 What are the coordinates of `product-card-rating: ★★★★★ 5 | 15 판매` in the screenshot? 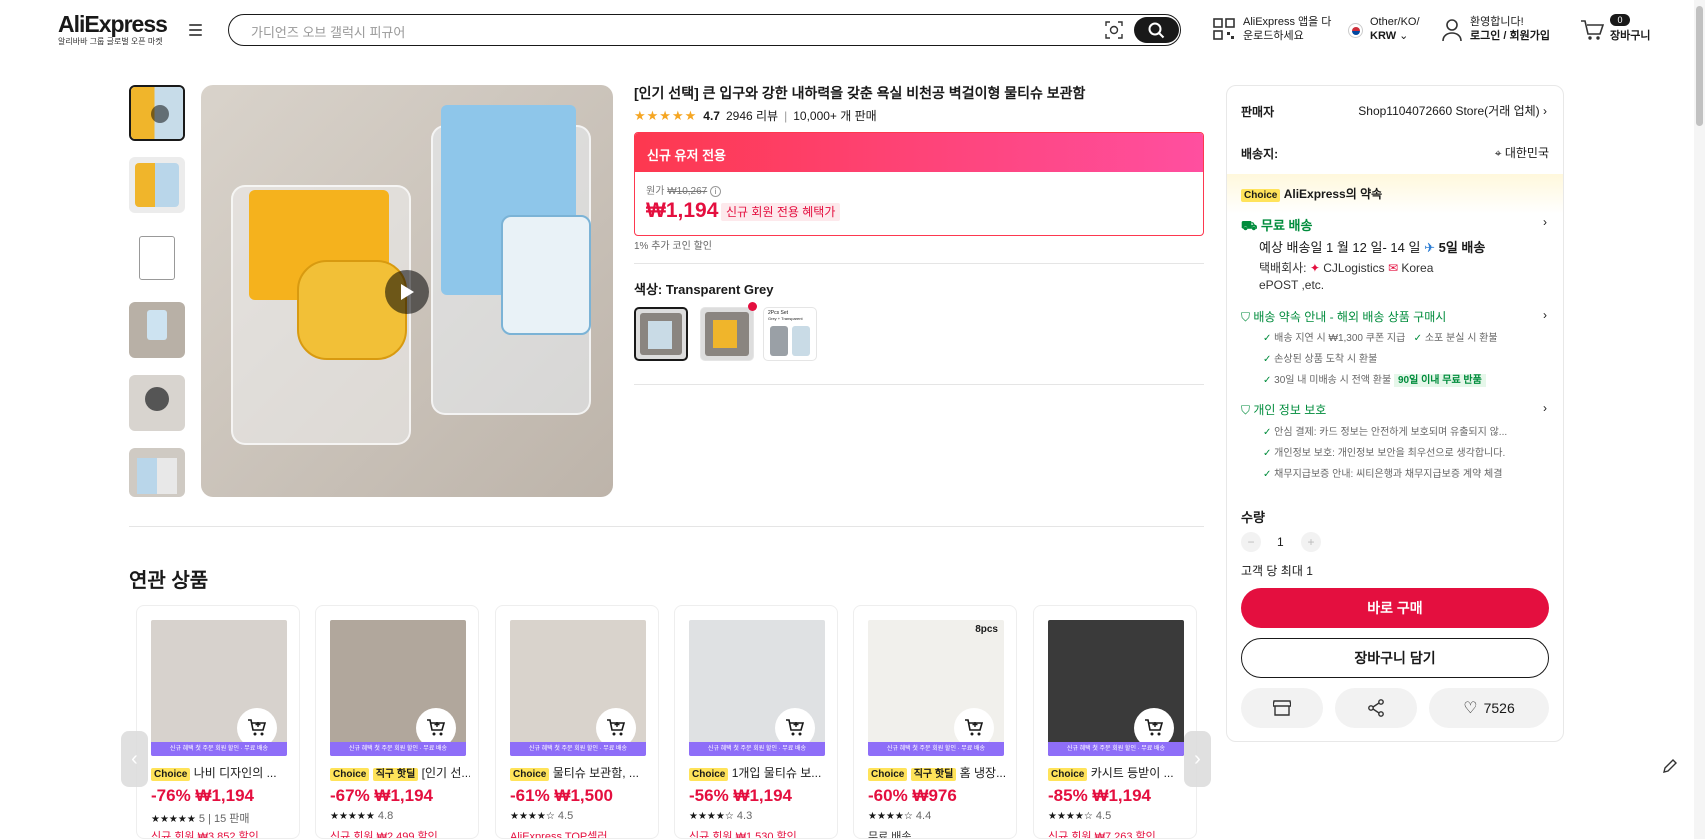 It's located at (200, 819).